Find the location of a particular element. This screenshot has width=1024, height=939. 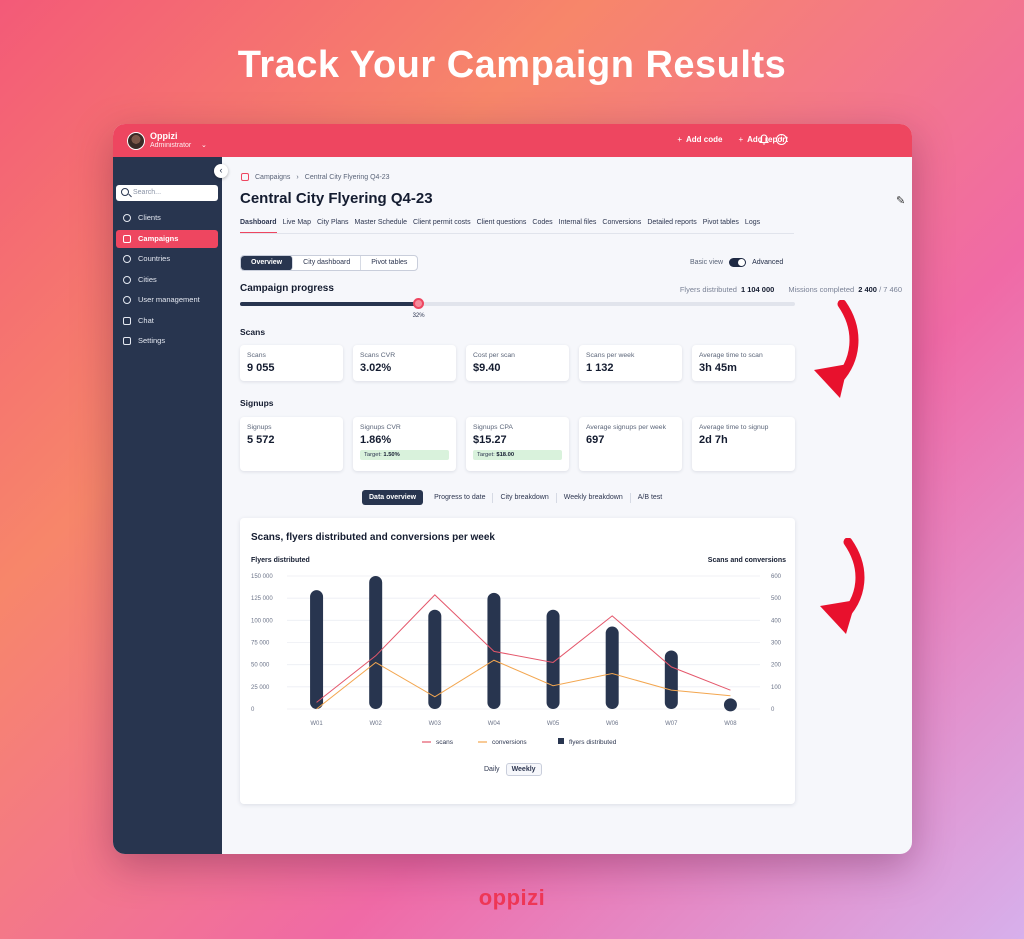

subtab-city-breakdown: City breakdown is located at coordinates (525, 497).